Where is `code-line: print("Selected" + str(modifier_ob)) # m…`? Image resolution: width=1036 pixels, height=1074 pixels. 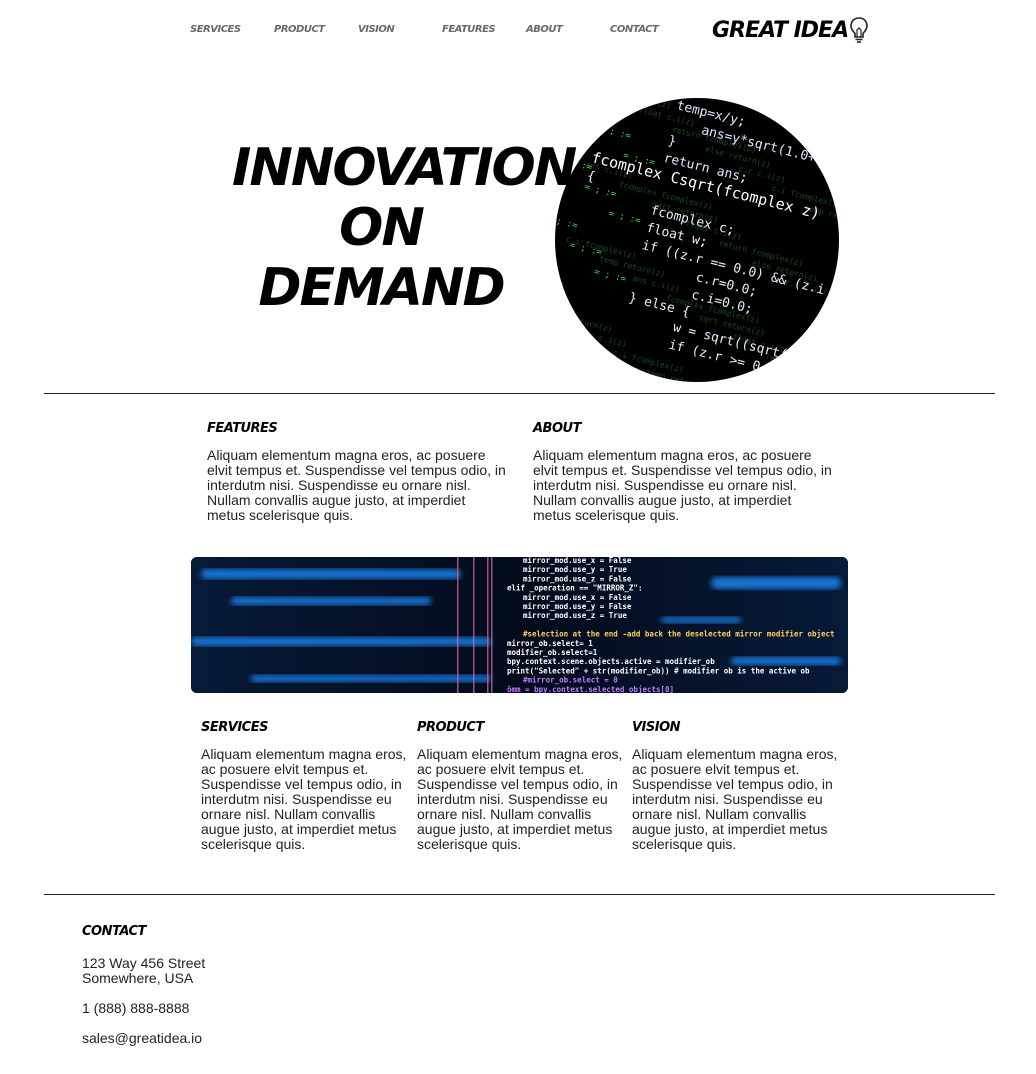
code-line: print("Selected" + str(modifier_ob)) # m… is located at coordinates (658, 670).